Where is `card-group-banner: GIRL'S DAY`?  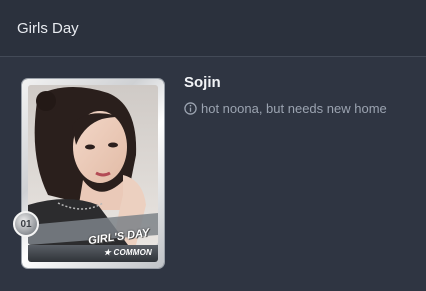 card-group-banner: GIRL'S DAY is located at coordinates (93, 236).